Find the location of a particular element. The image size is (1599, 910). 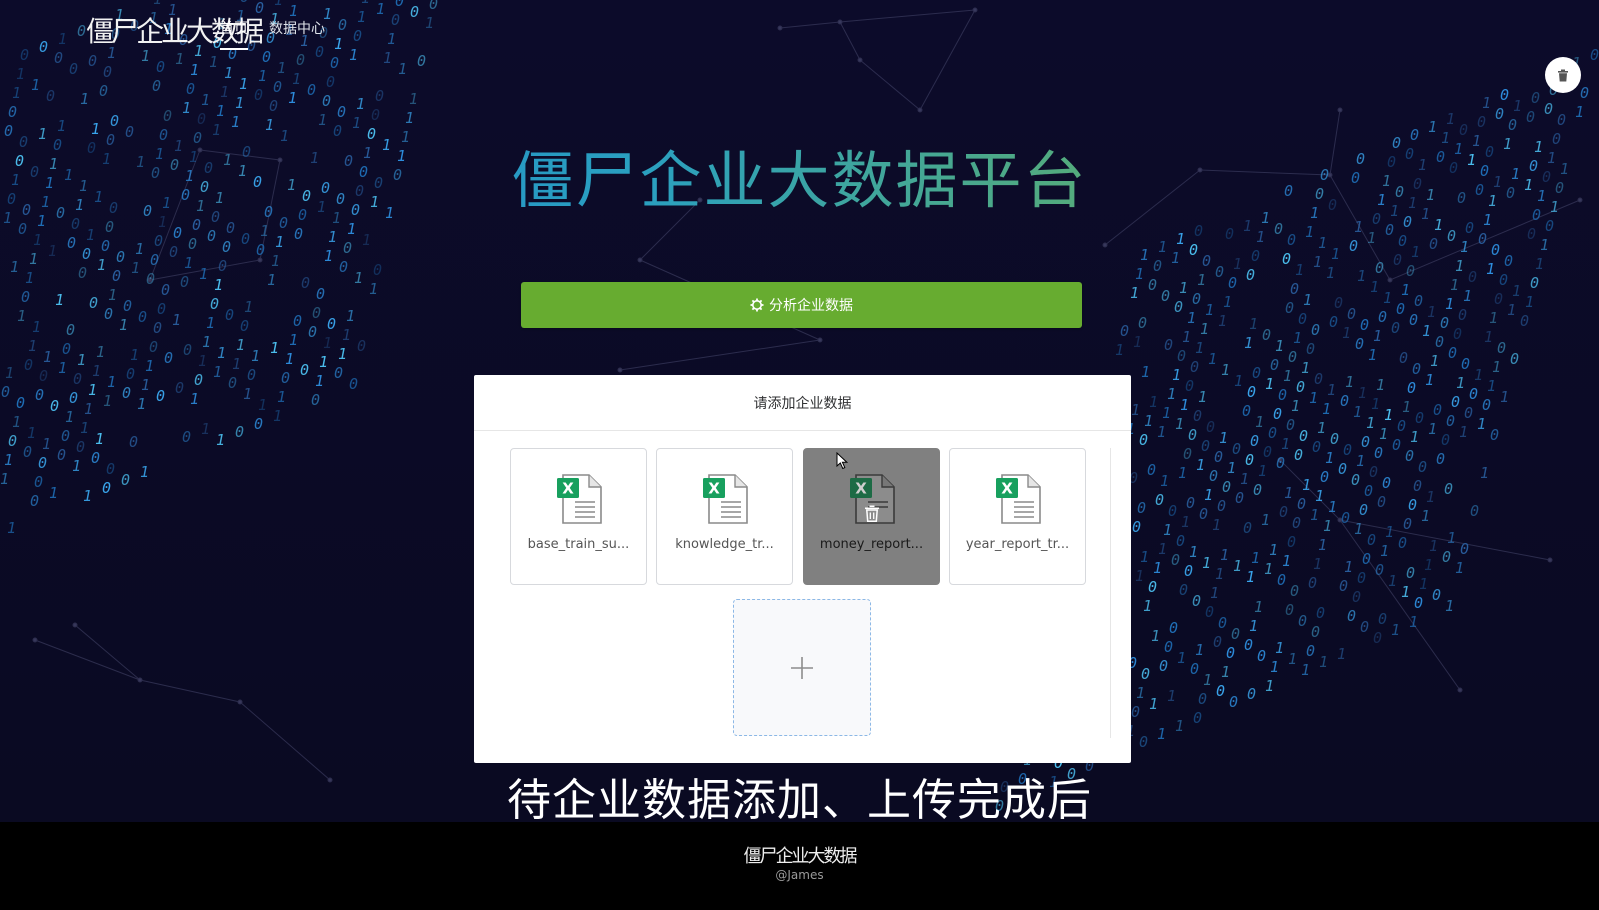

add-file-button is located at coordinates (802, 667).